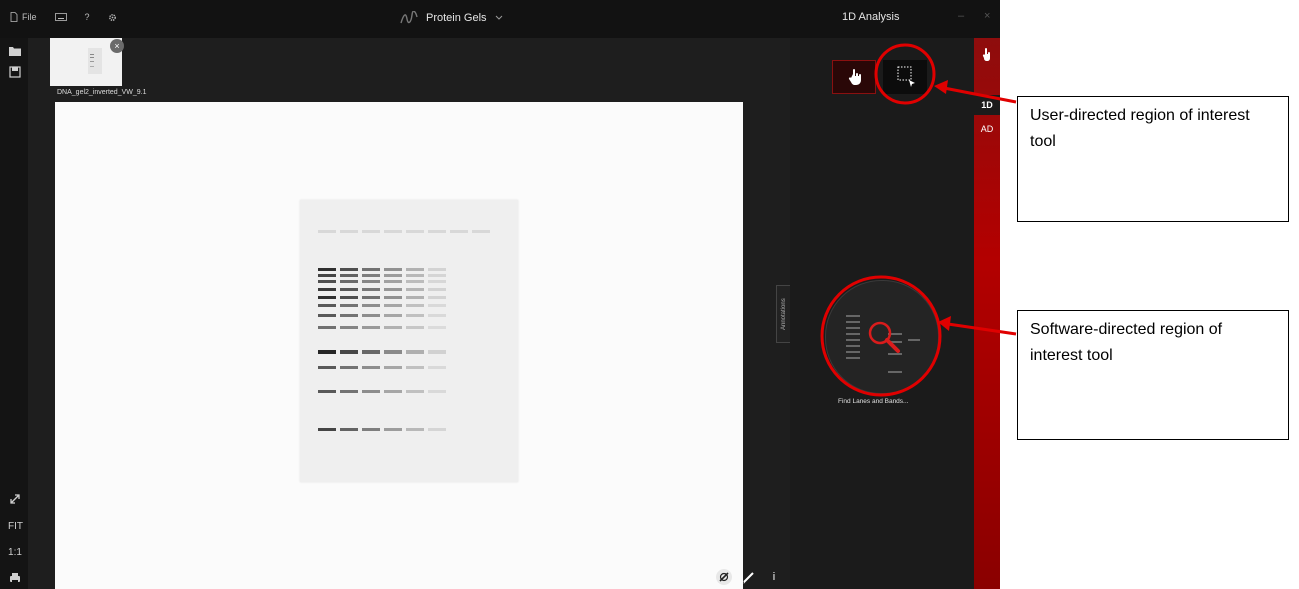  What do you see at coordinates (918, 220) in the screenshot?
I see `annotation-overlay` at bounding box center [918, 220].